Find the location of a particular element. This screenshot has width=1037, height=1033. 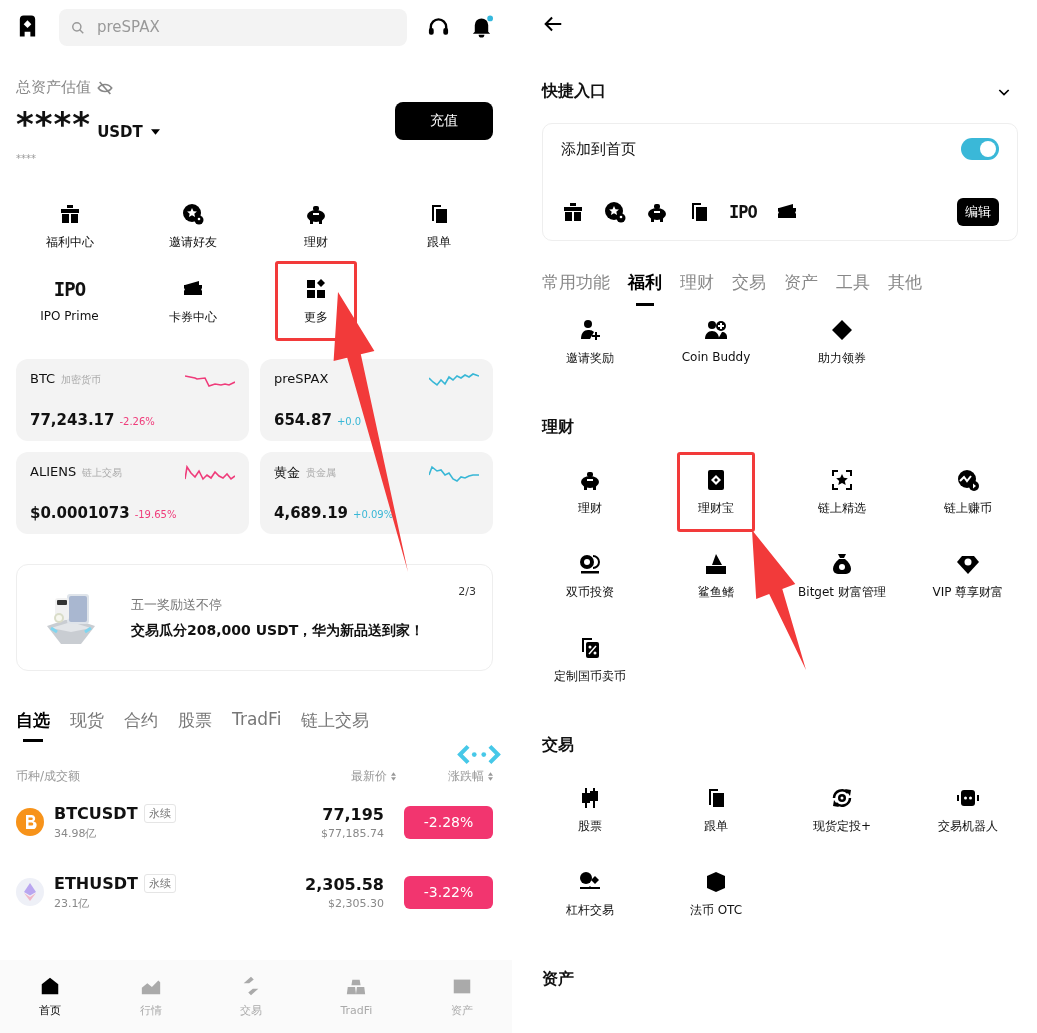

shortcut-item: 福利中心 is located at coordinates (69, 229).